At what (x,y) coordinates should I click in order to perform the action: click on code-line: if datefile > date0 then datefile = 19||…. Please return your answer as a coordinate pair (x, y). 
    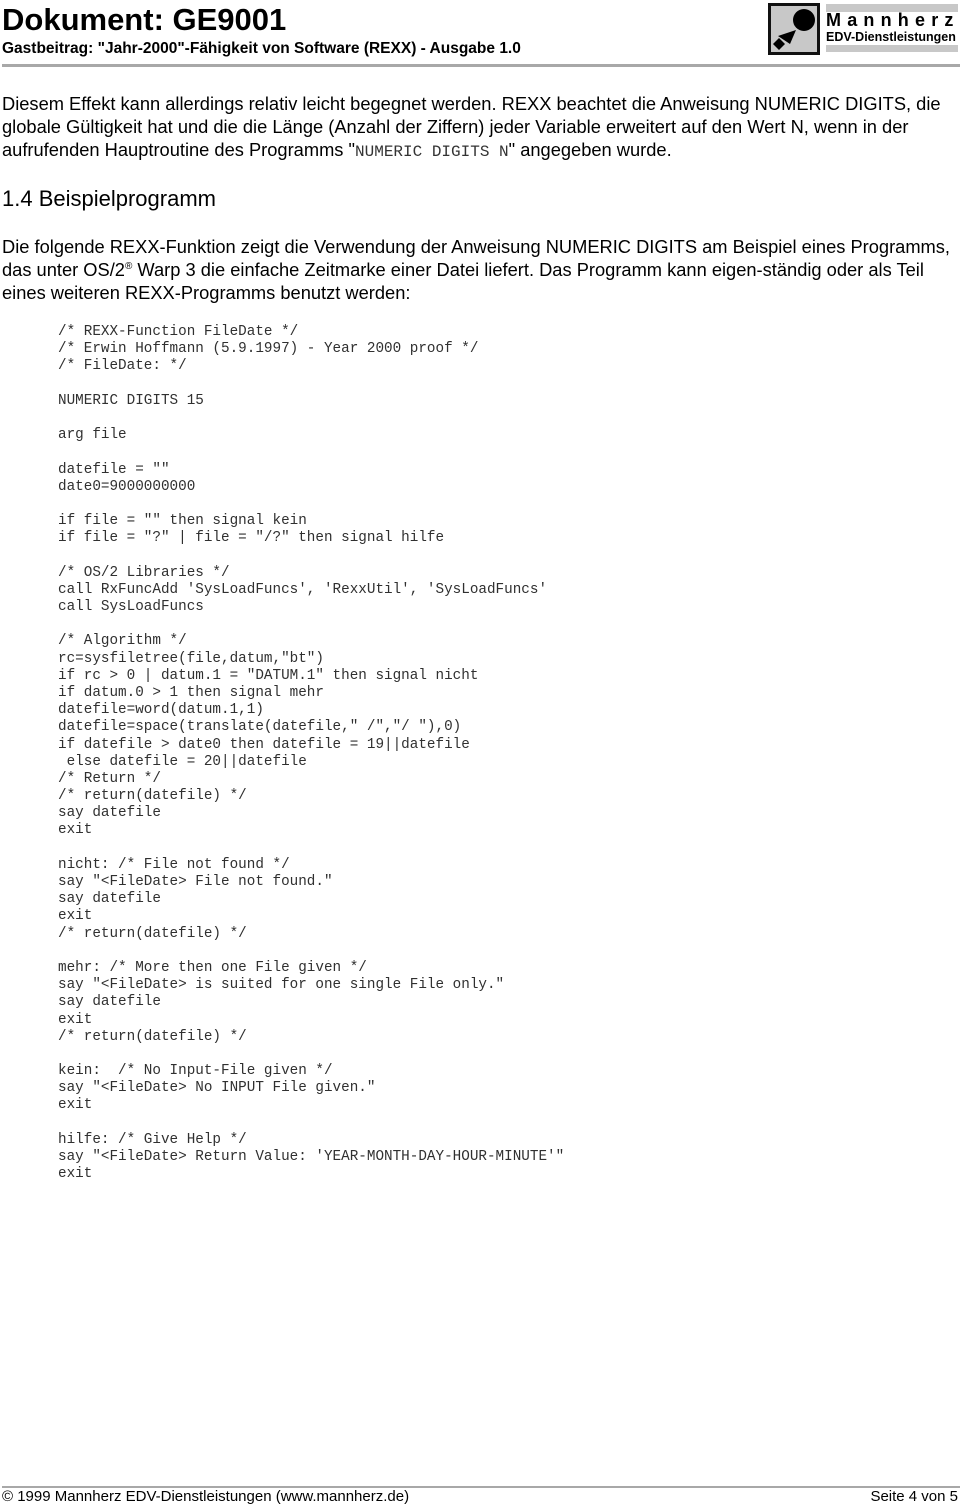
    Looking at the image, I should click on (264, 744).